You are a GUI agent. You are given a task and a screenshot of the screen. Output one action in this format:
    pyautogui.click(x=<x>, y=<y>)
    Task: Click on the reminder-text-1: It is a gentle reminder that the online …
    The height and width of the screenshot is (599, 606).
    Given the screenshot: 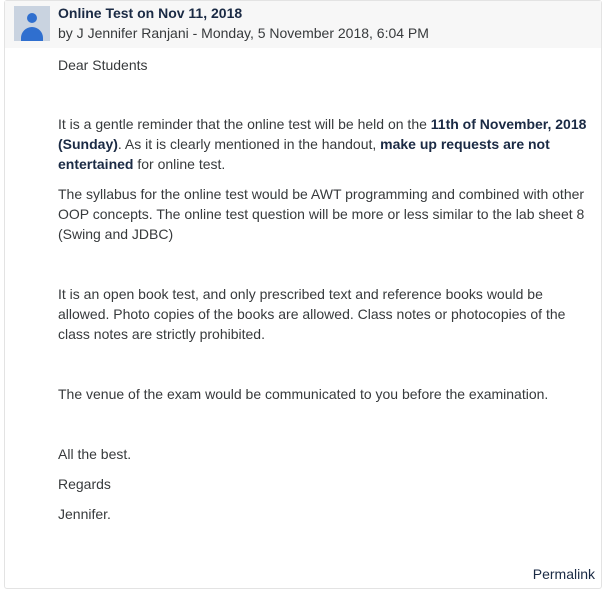 What is the action you would take?
    pyautogui.click(x=244, y=124)
    